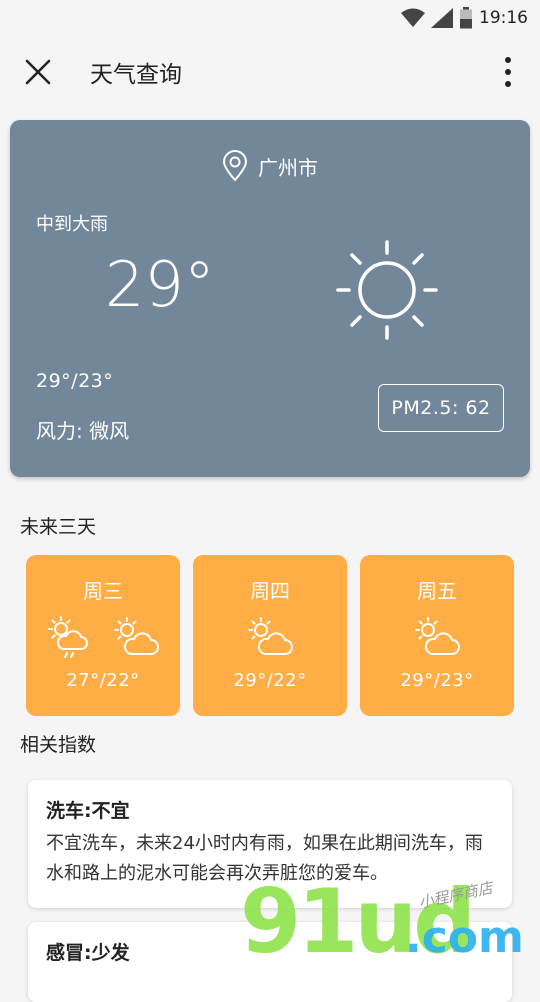 Image resolution: width=540 pixels, height=1002 pixels. What do you see at coordinates (270, 591) in the screenshot?
I see `day-name: 周四` at bounding box center [270, 591].